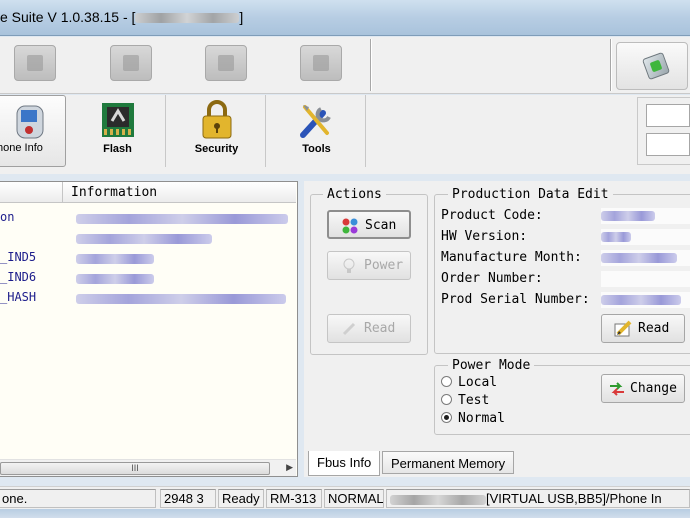  I want to click on status-connection-text: [VIRTUAL USB,BB5]/Phone In, so click(574, 498).